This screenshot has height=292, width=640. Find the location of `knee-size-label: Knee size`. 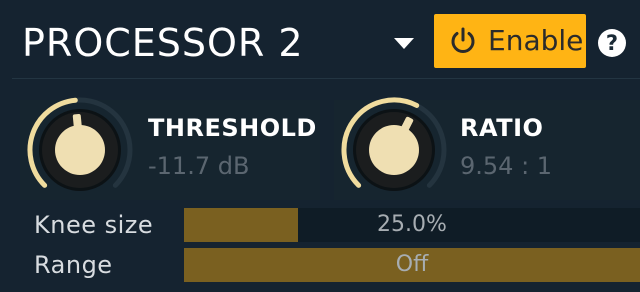

knee-size-label: Knee size is located at coordinates (94, 225).